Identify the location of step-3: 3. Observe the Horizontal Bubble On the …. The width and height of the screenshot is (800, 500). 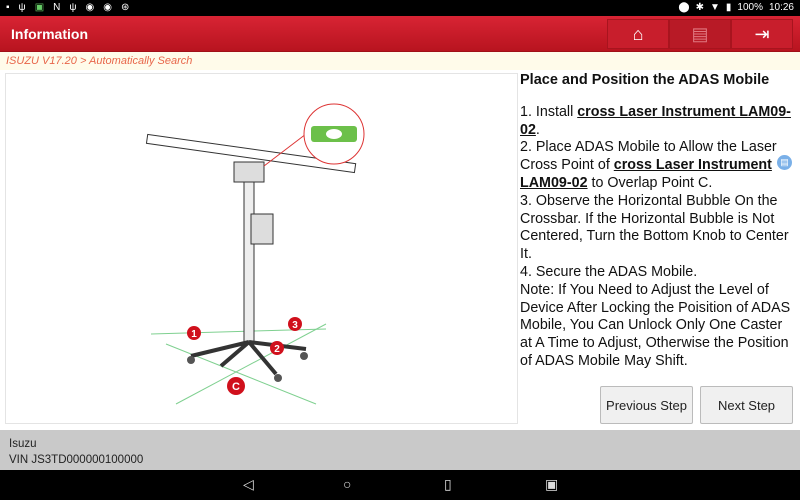
(654, 227).